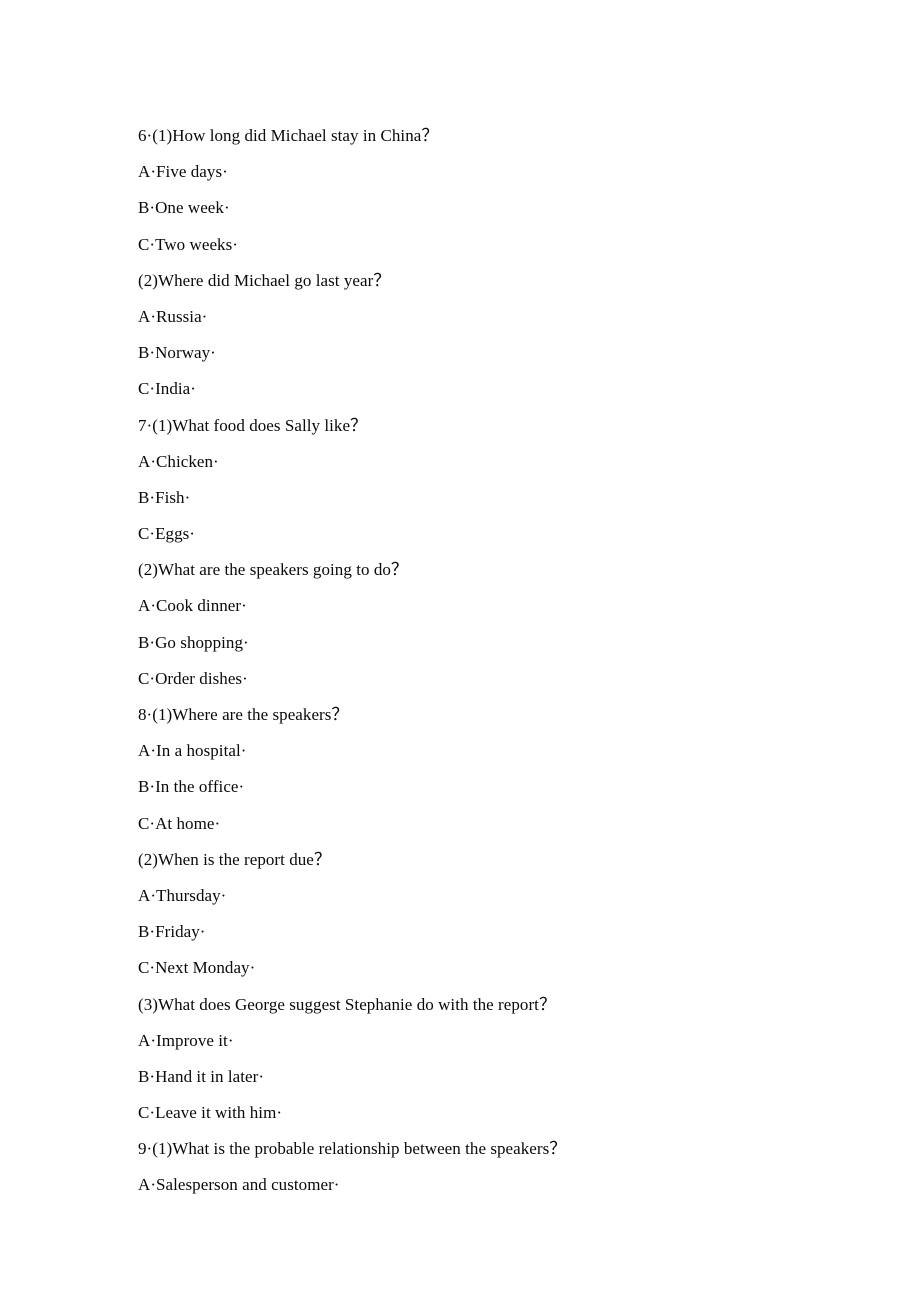  What do you see at coordinates (184, 208) in the screenshot?
I see `answer-option: B·One week·` at bounding box center [184, 208].